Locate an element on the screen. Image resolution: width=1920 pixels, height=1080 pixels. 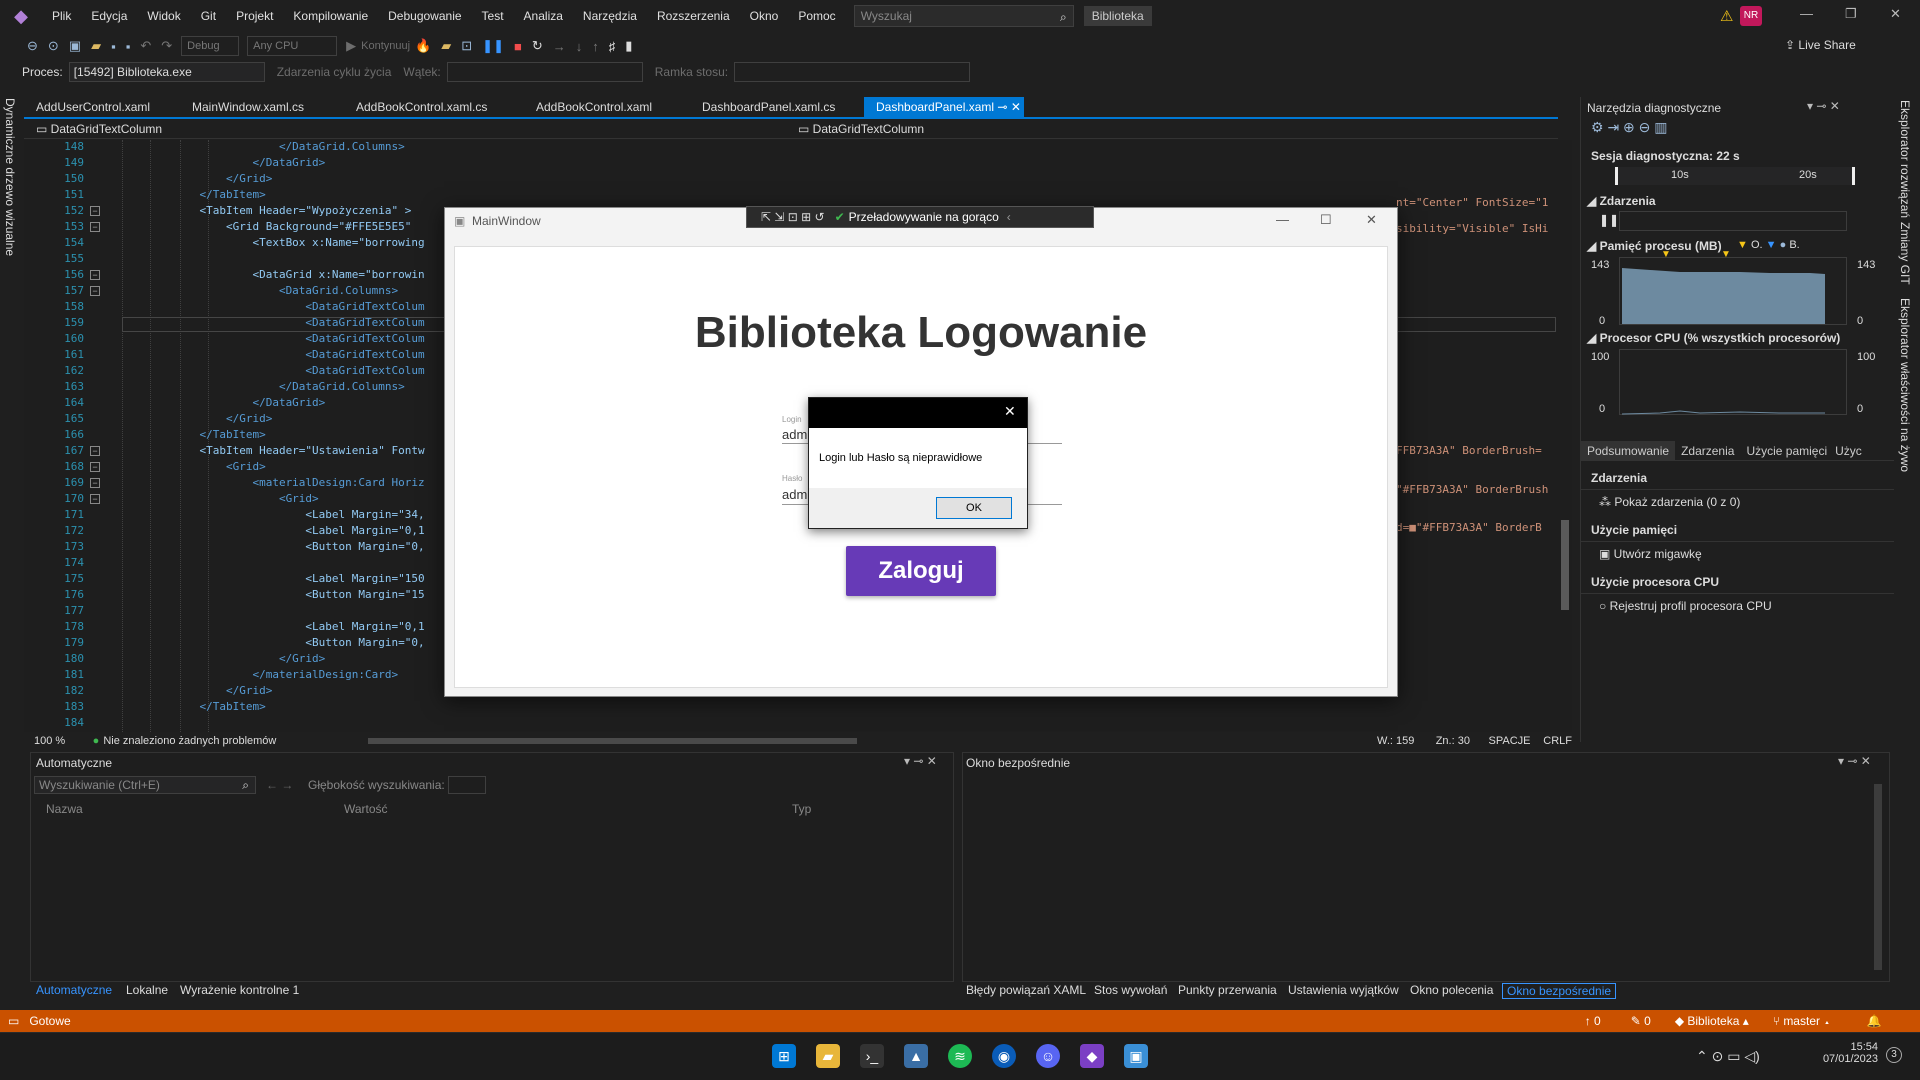
tab-xaml-binding-errors: Błędy powiązań XAML is located at coordinates (1026, 990).